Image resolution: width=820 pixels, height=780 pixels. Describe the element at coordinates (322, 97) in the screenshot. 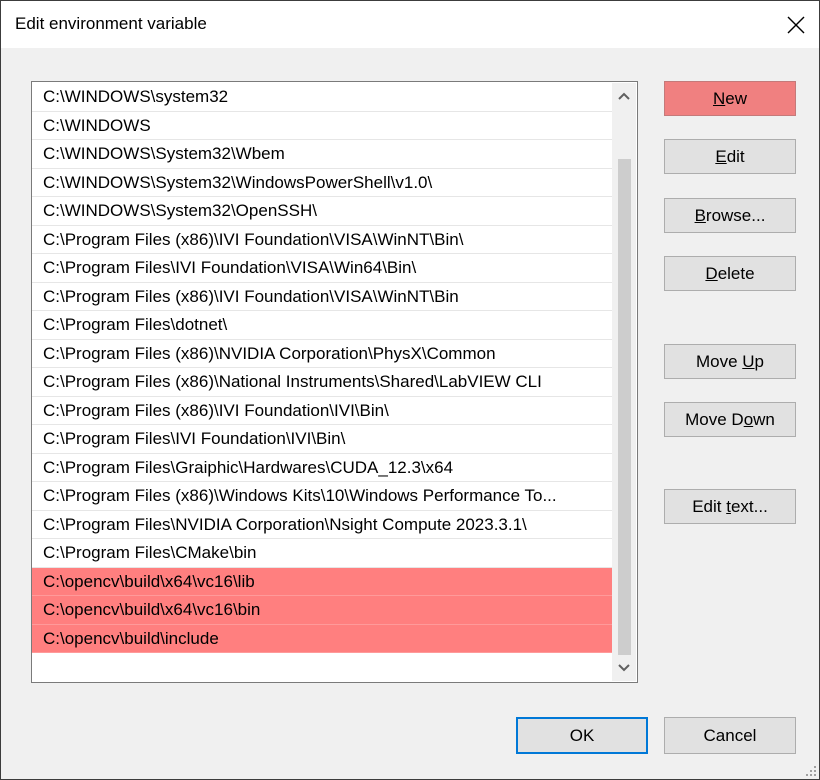

I see `list-item: C:\WINDOWS\system32` at that location.